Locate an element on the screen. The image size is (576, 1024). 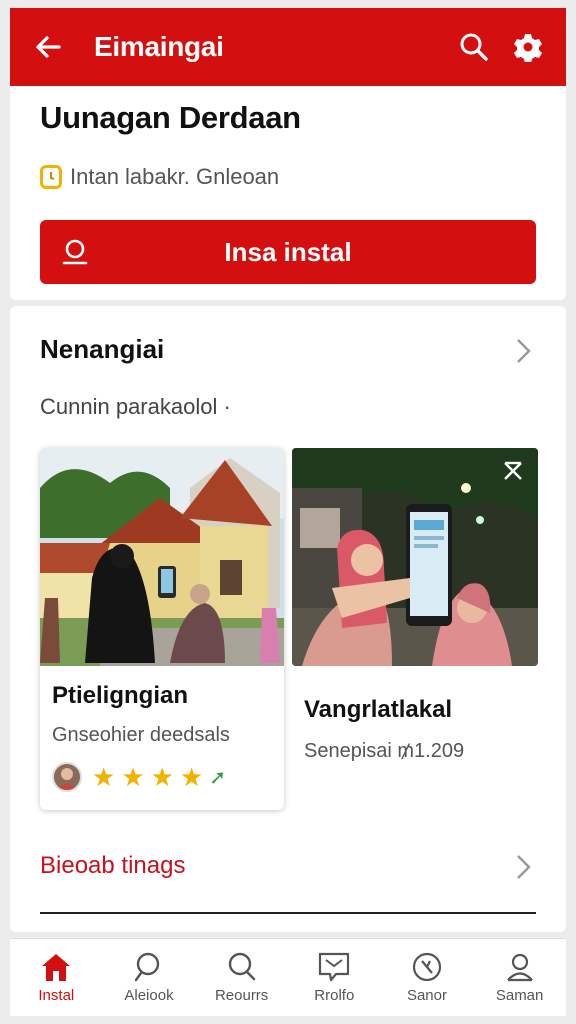
person-icon is located at coordinates (519, 967).